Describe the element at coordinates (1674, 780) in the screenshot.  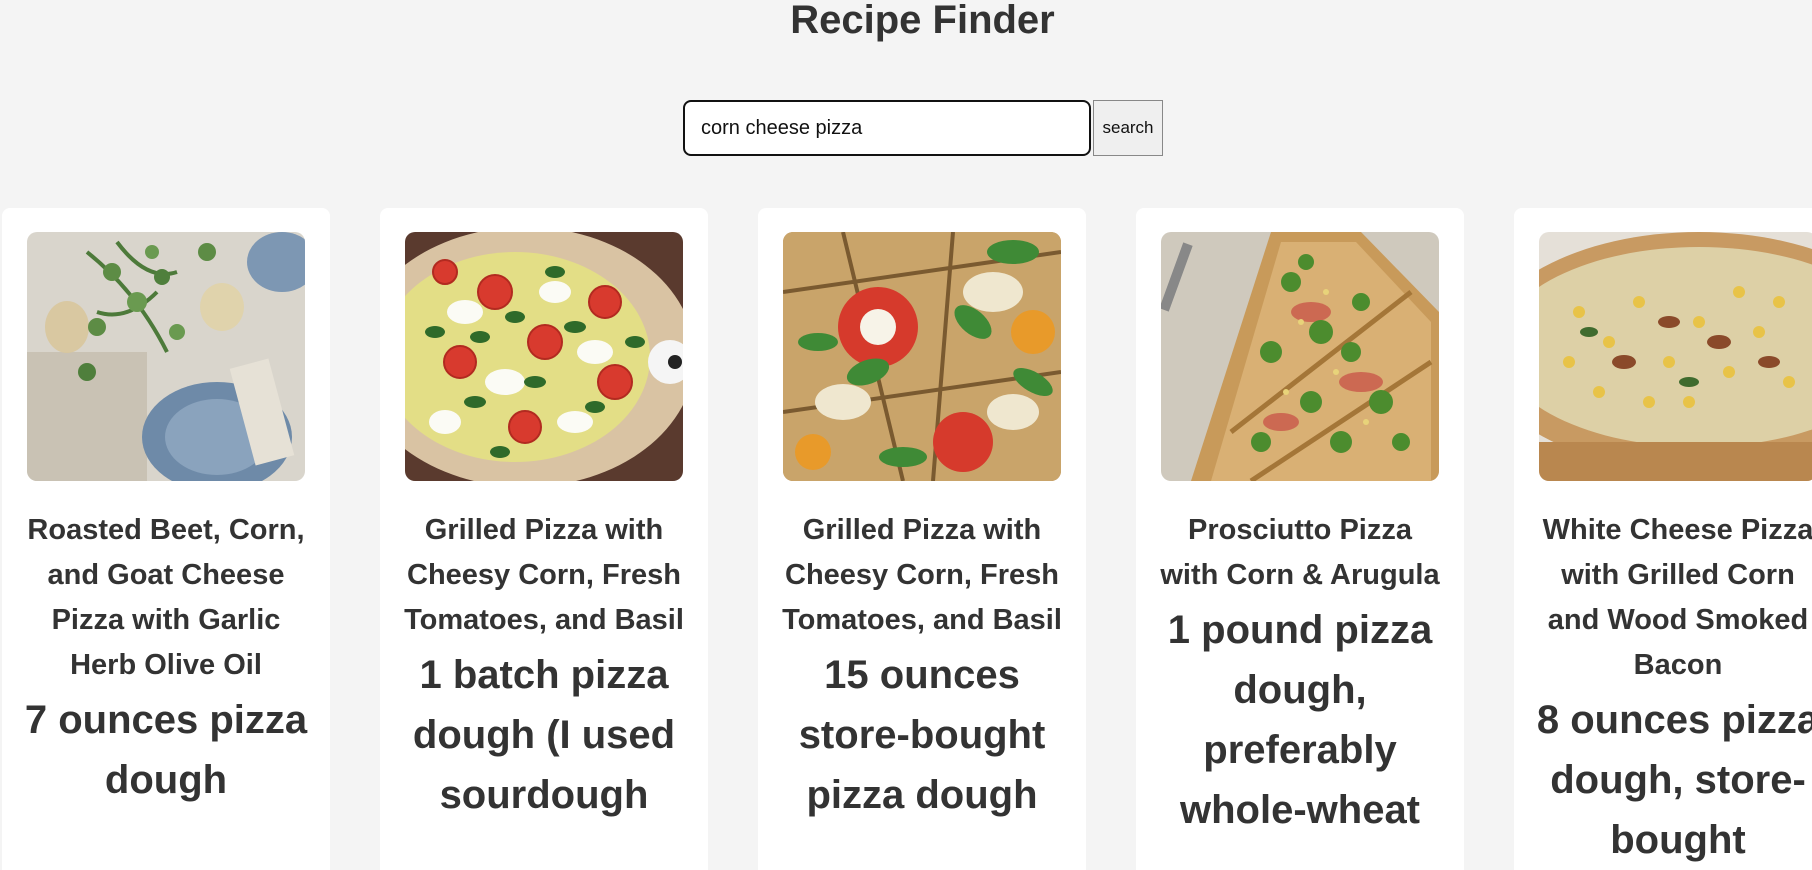
I see `recipe-ingredient: 8 ounces pizza dough, store-bought` at that location.